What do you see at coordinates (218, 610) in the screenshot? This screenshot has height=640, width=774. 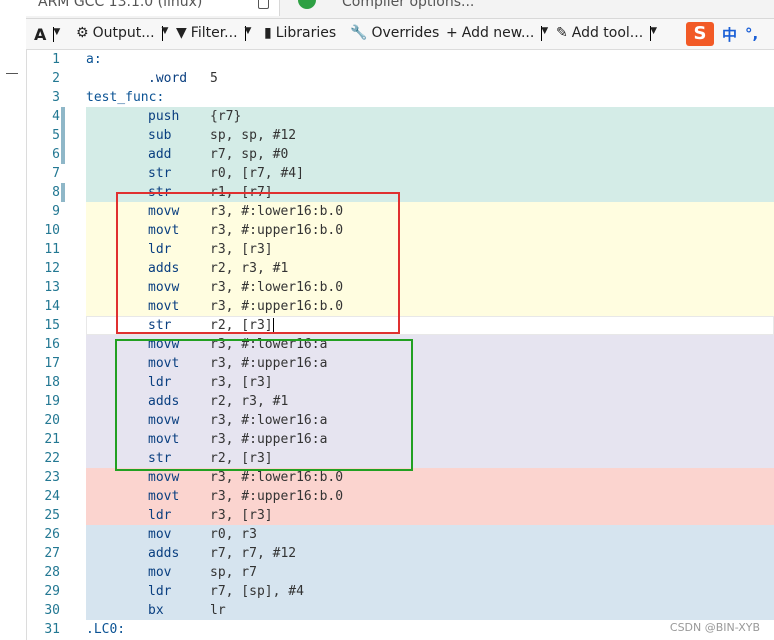 I see `asm-operands: lr` at bounding box center [218, 610].